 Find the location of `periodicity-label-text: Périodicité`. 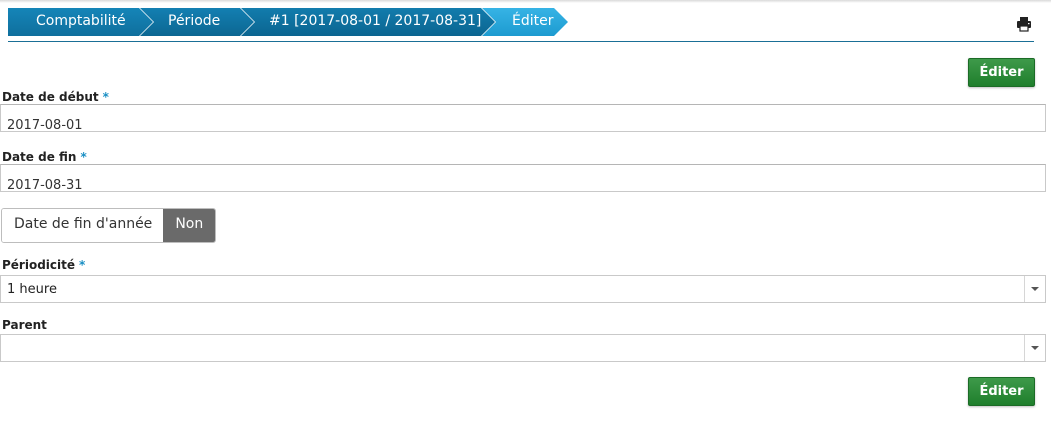

periodicity-label-text: Périodicité is located at coordinates (39, 265).